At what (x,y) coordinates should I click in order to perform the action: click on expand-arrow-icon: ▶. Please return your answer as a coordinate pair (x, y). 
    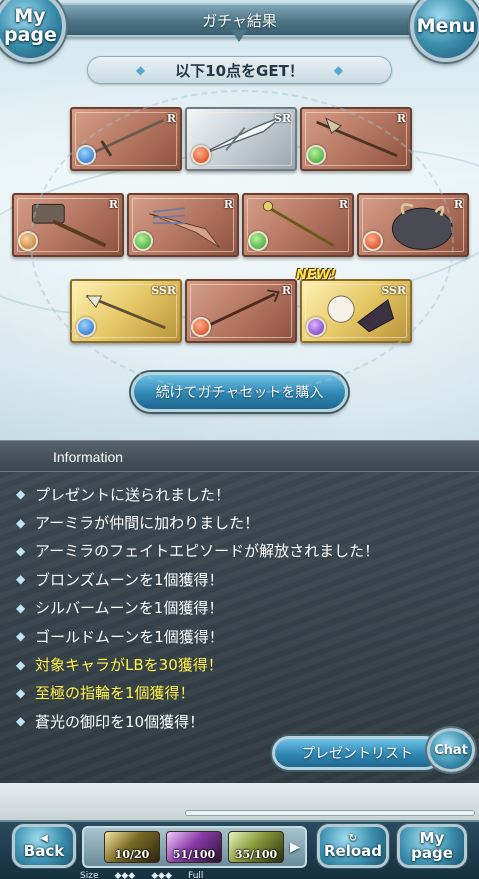
    Looking at the image, I should click on (295, 847).